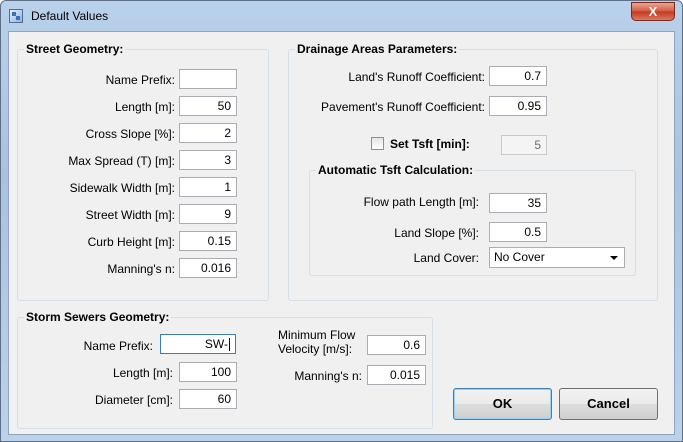 The height and width of the screenshot is (442, 683). What do you see at coordinates (208, 372) in the screenshot?
I see `sewer-length-input: 100` at bounding box center [208, 372].